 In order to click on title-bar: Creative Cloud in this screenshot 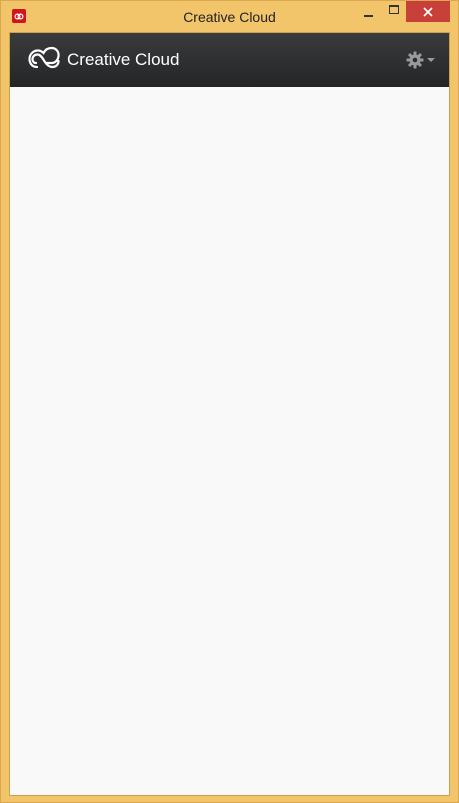, I will do `click(229, 16)`.